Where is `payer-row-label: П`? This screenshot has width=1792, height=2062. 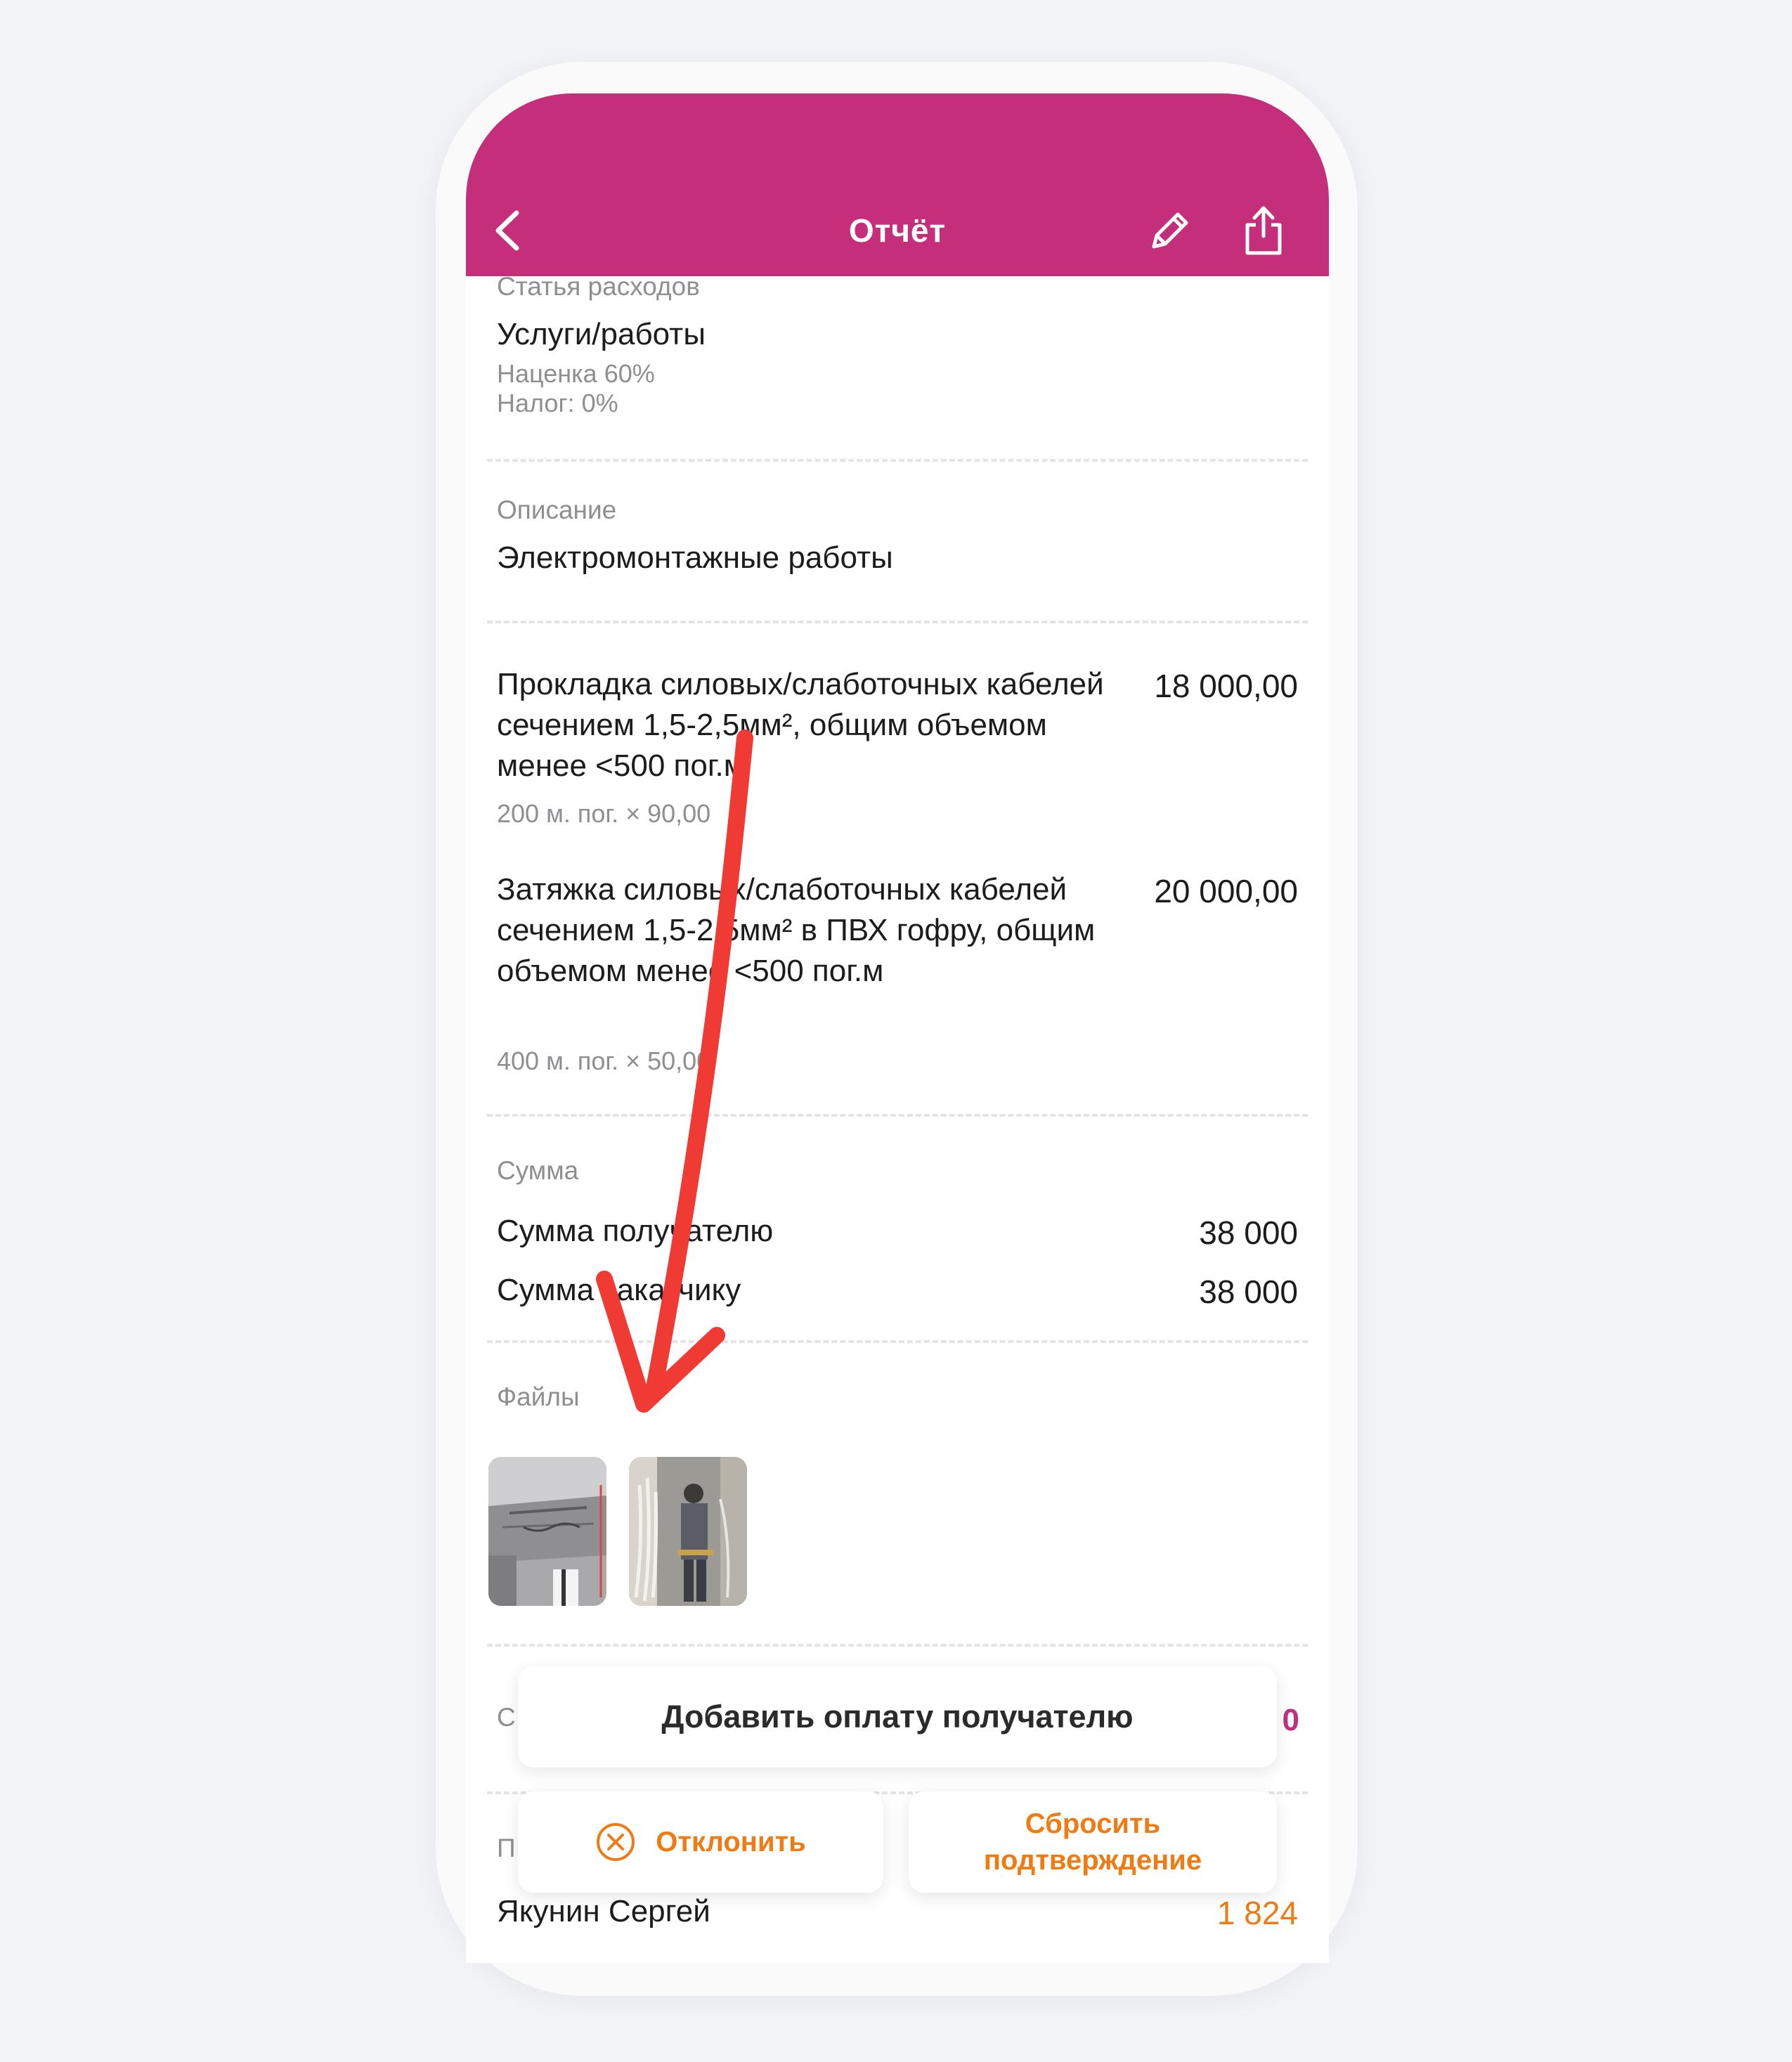 payer-row-label: П is located at coordinates (506, 1848).